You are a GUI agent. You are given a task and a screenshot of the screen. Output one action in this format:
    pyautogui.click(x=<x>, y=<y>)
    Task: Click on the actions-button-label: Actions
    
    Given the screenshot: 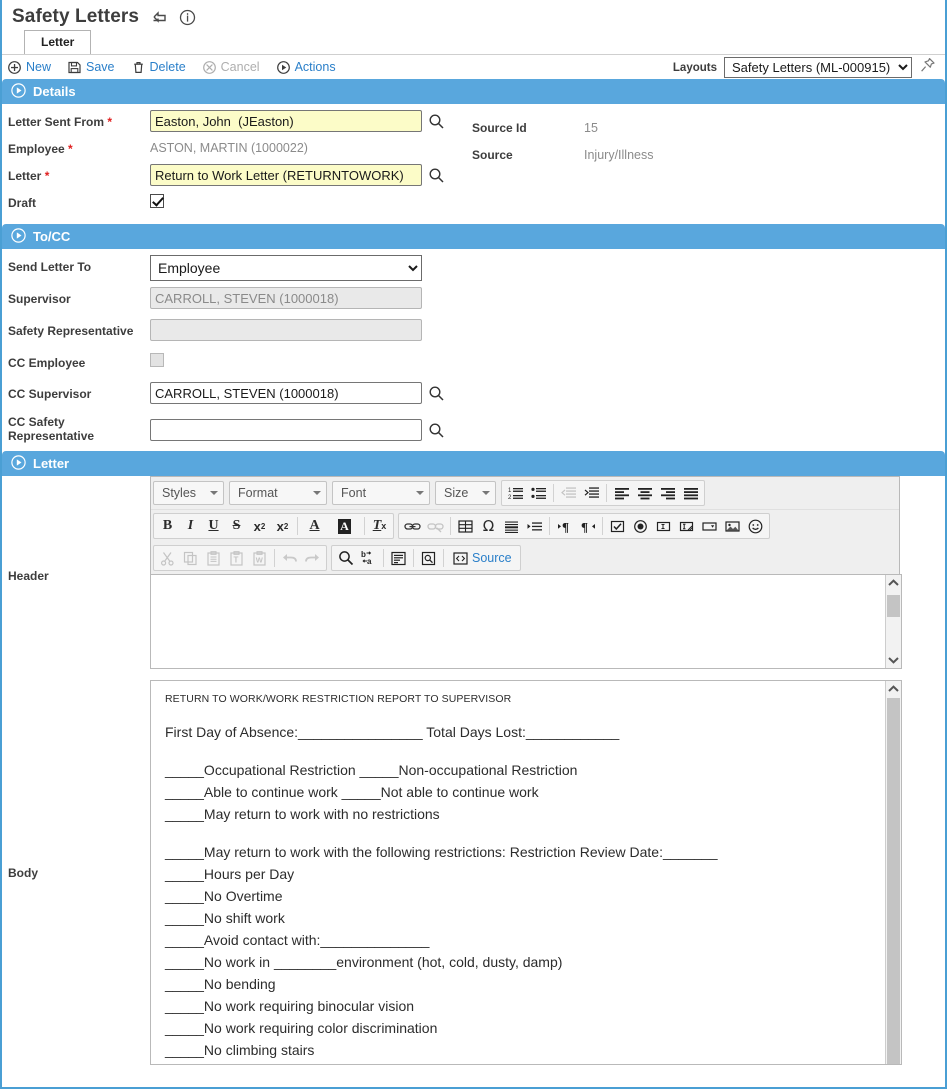 What is the action you would take?
    pyautogui.click(x=315, y=67)
    